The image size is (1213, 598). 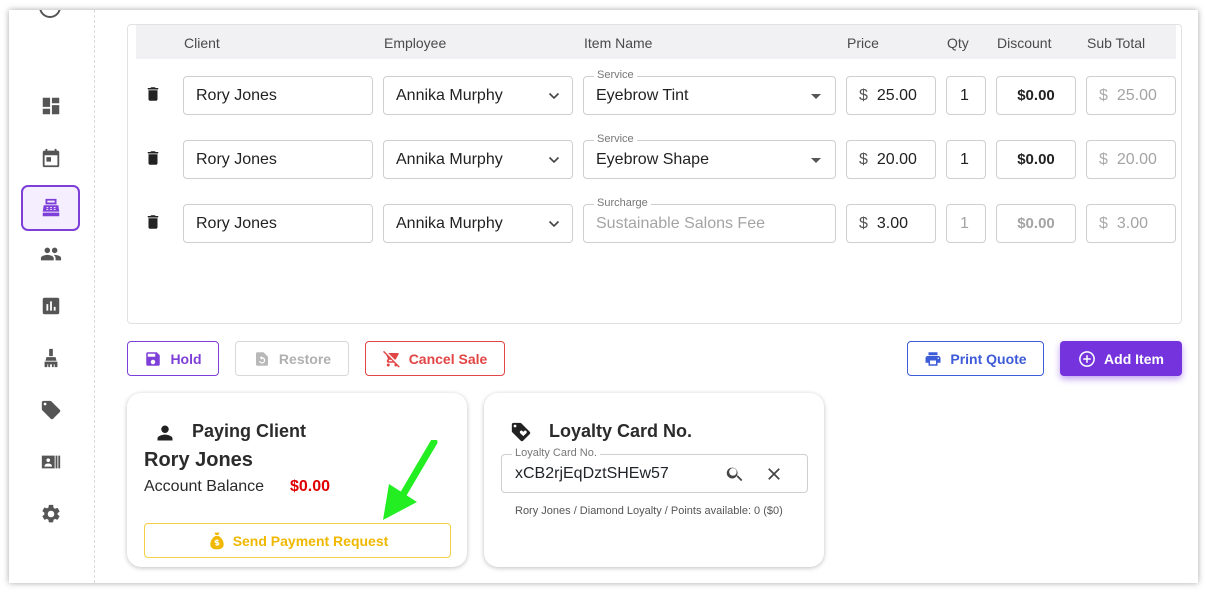 I want to click on item-value: Eyebrow Shape, so click(x=652, y=159).